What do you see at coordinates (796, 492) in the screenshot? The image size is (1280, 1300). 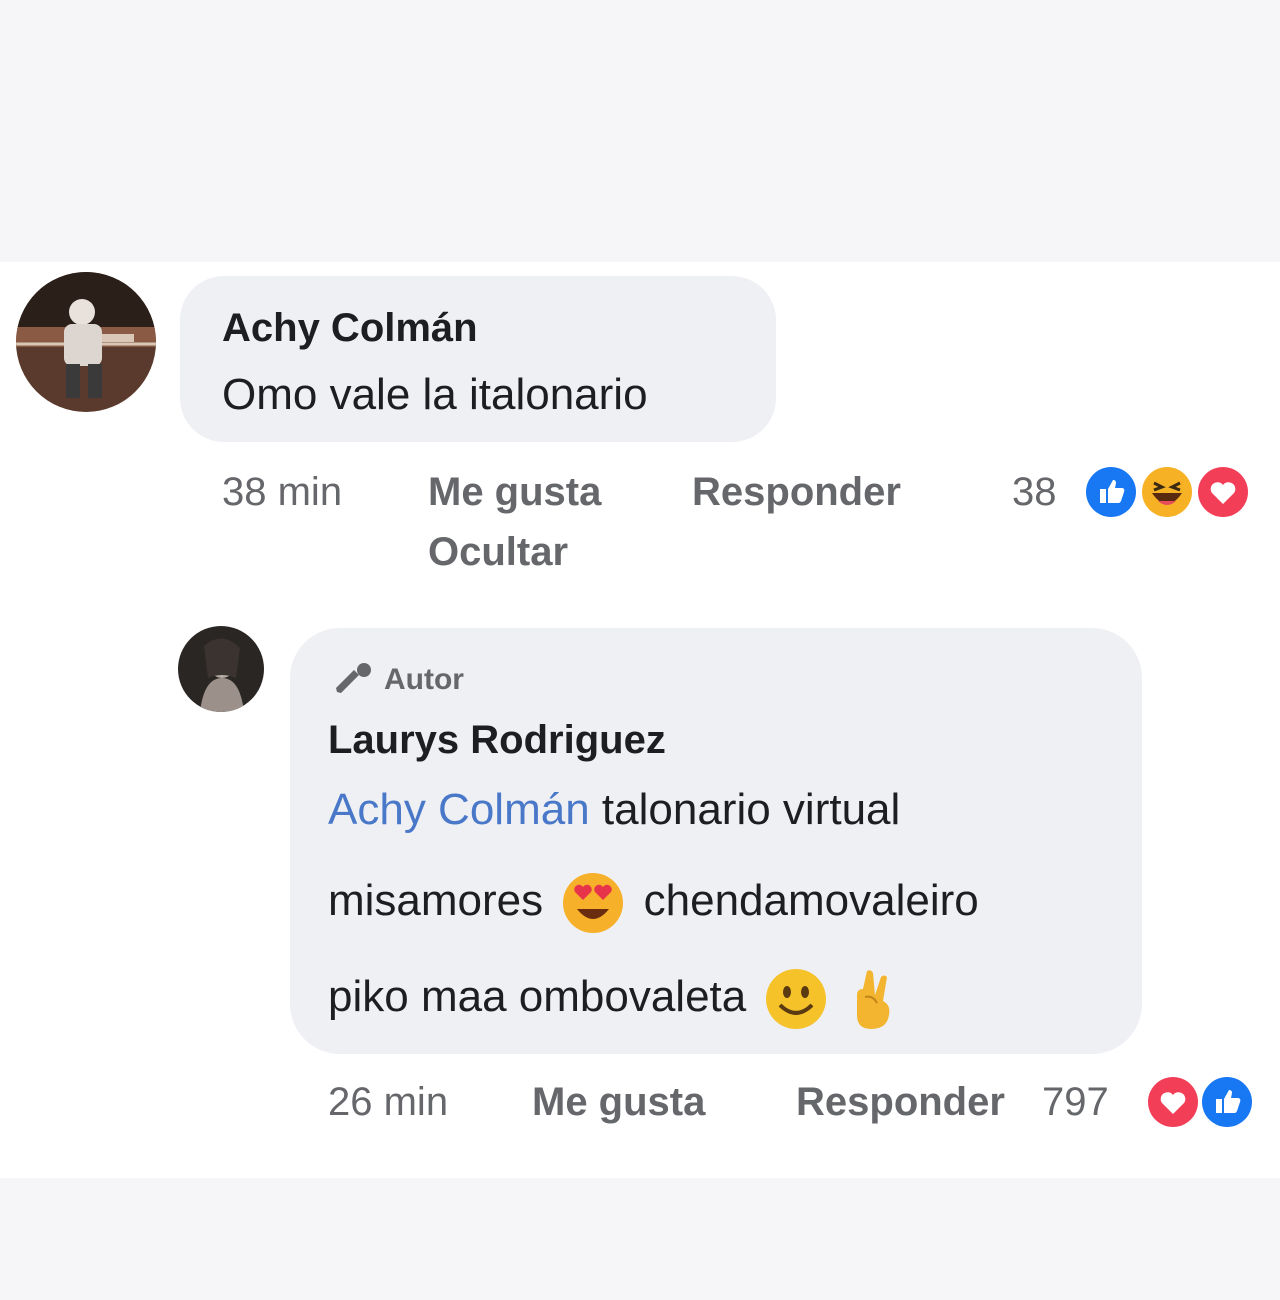 I see `comment-reply-button: Responder` at bounding box center [796, 492].